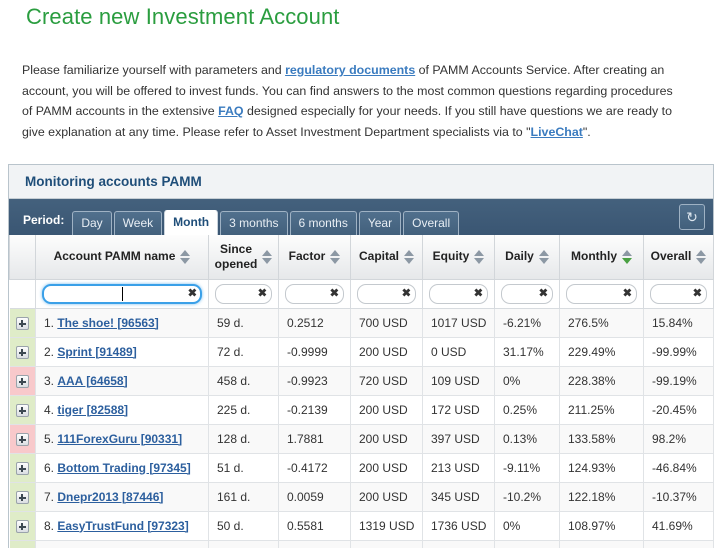 The height and width of the screenshot is (548, 720). I want to click on text-caret, so click(122, 293).